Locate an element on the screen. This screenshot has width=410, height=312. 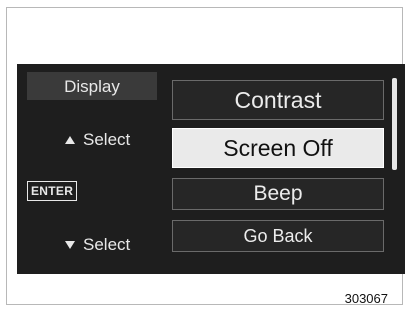
menu-scrollbar is located at coordinates (394, 124).